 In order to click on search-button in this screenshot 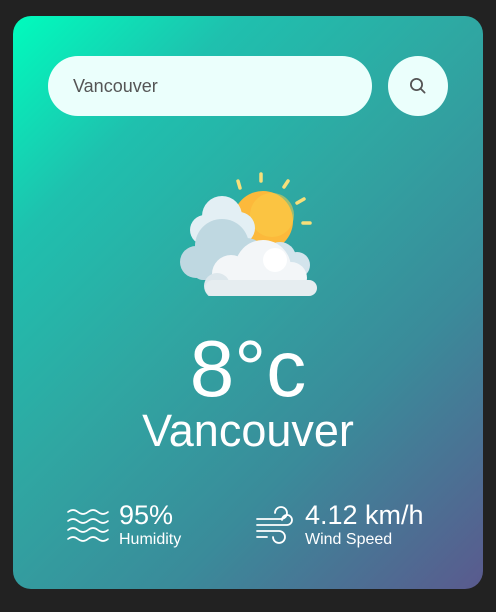, I will do `click(418, 86)`.